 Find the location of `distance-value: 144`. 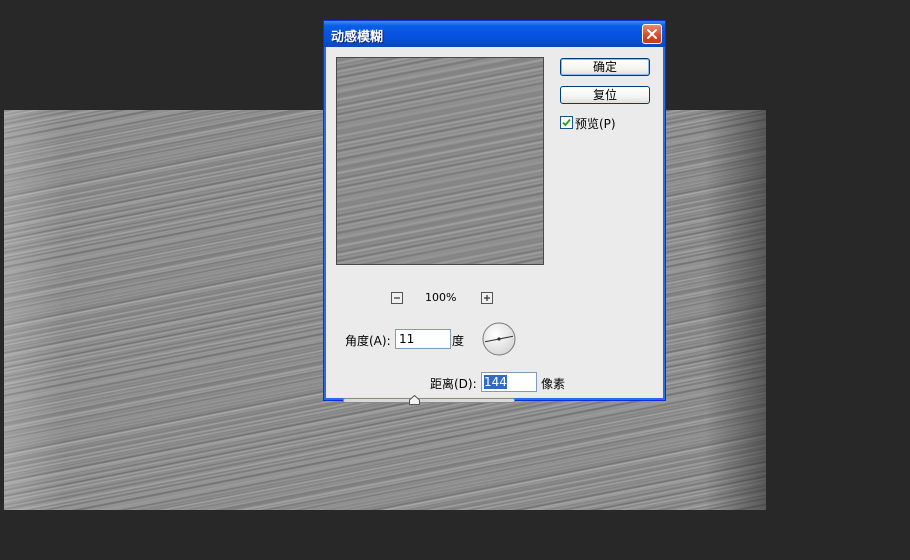

distance-value: 144 is located at coordinates (495, 382).